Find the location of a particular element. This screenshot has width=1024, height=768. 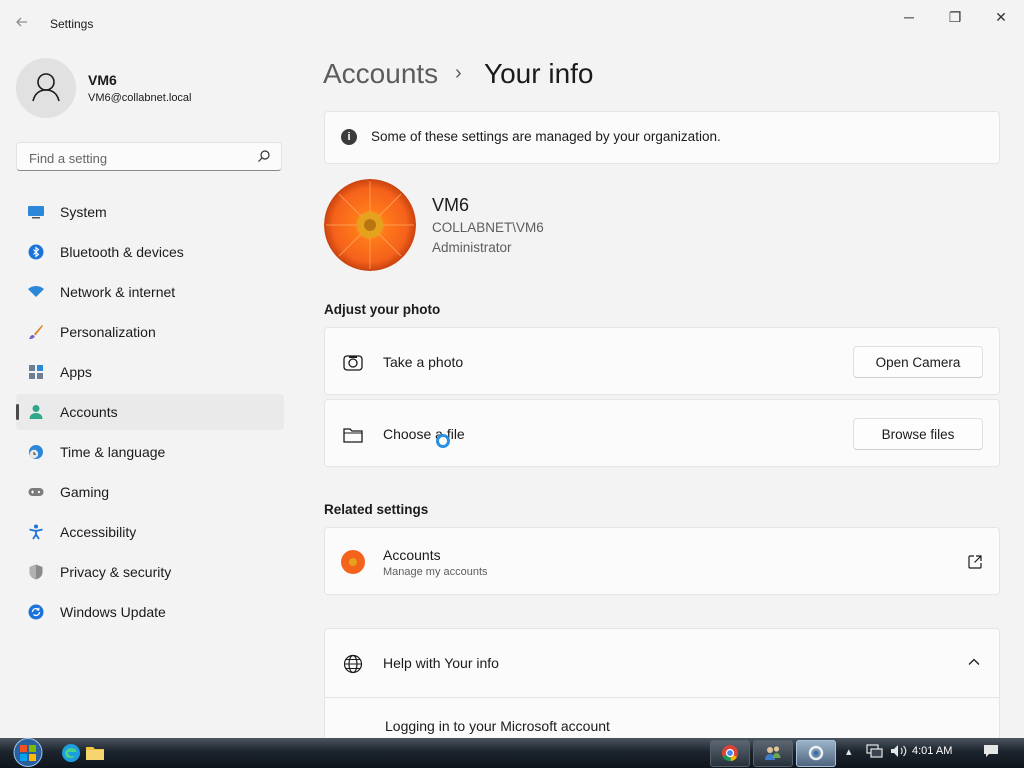

users-taskbar-button is located at coordinates (773, 753).